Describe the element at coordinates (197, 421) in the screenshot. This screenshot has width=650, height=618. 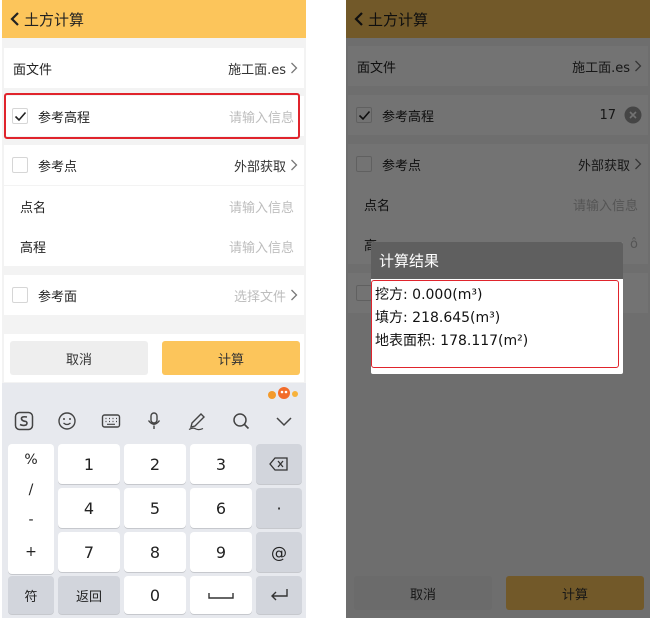
I see `handwriting-icon` at that location.